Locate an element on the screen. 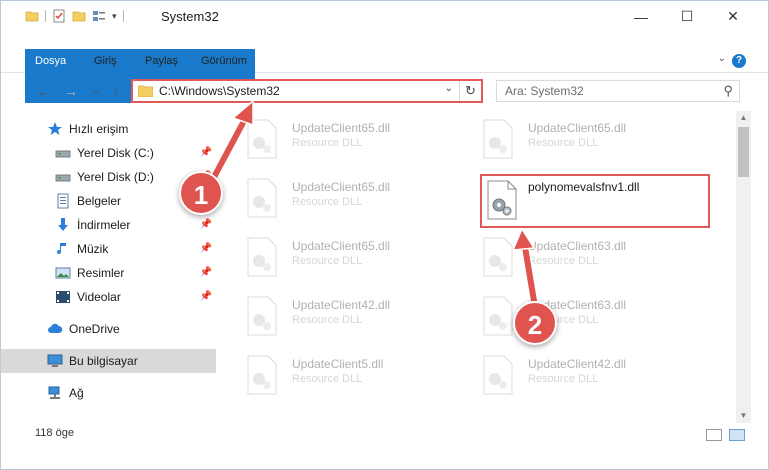 The height and width of the screenshot is (470, 769). minimize-button: — is located at coordinates (641, 16).